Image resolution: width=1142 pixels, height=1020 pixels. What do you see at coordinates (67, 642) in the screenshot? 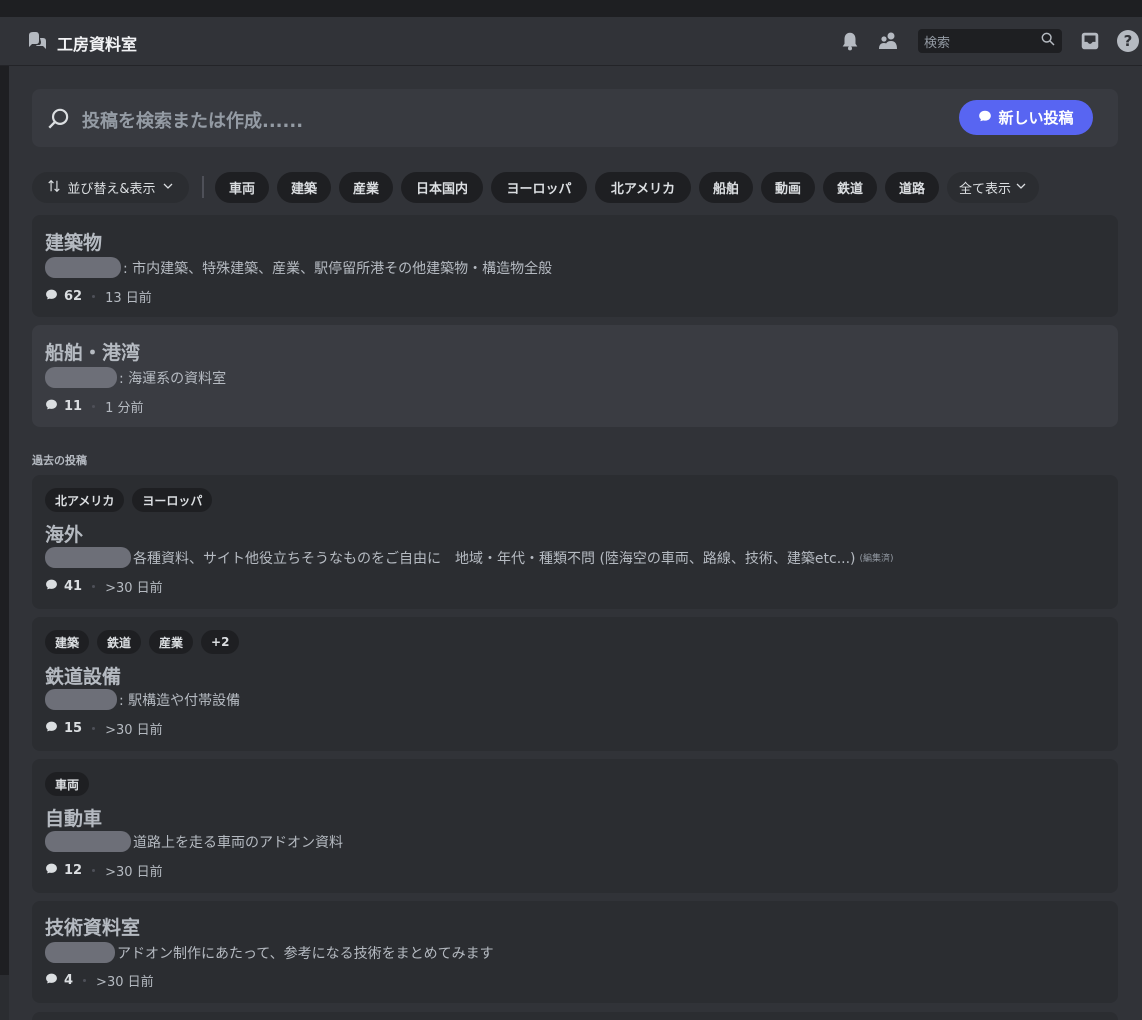
I see `post-tag: 建築` at bounding box center [67, 642].